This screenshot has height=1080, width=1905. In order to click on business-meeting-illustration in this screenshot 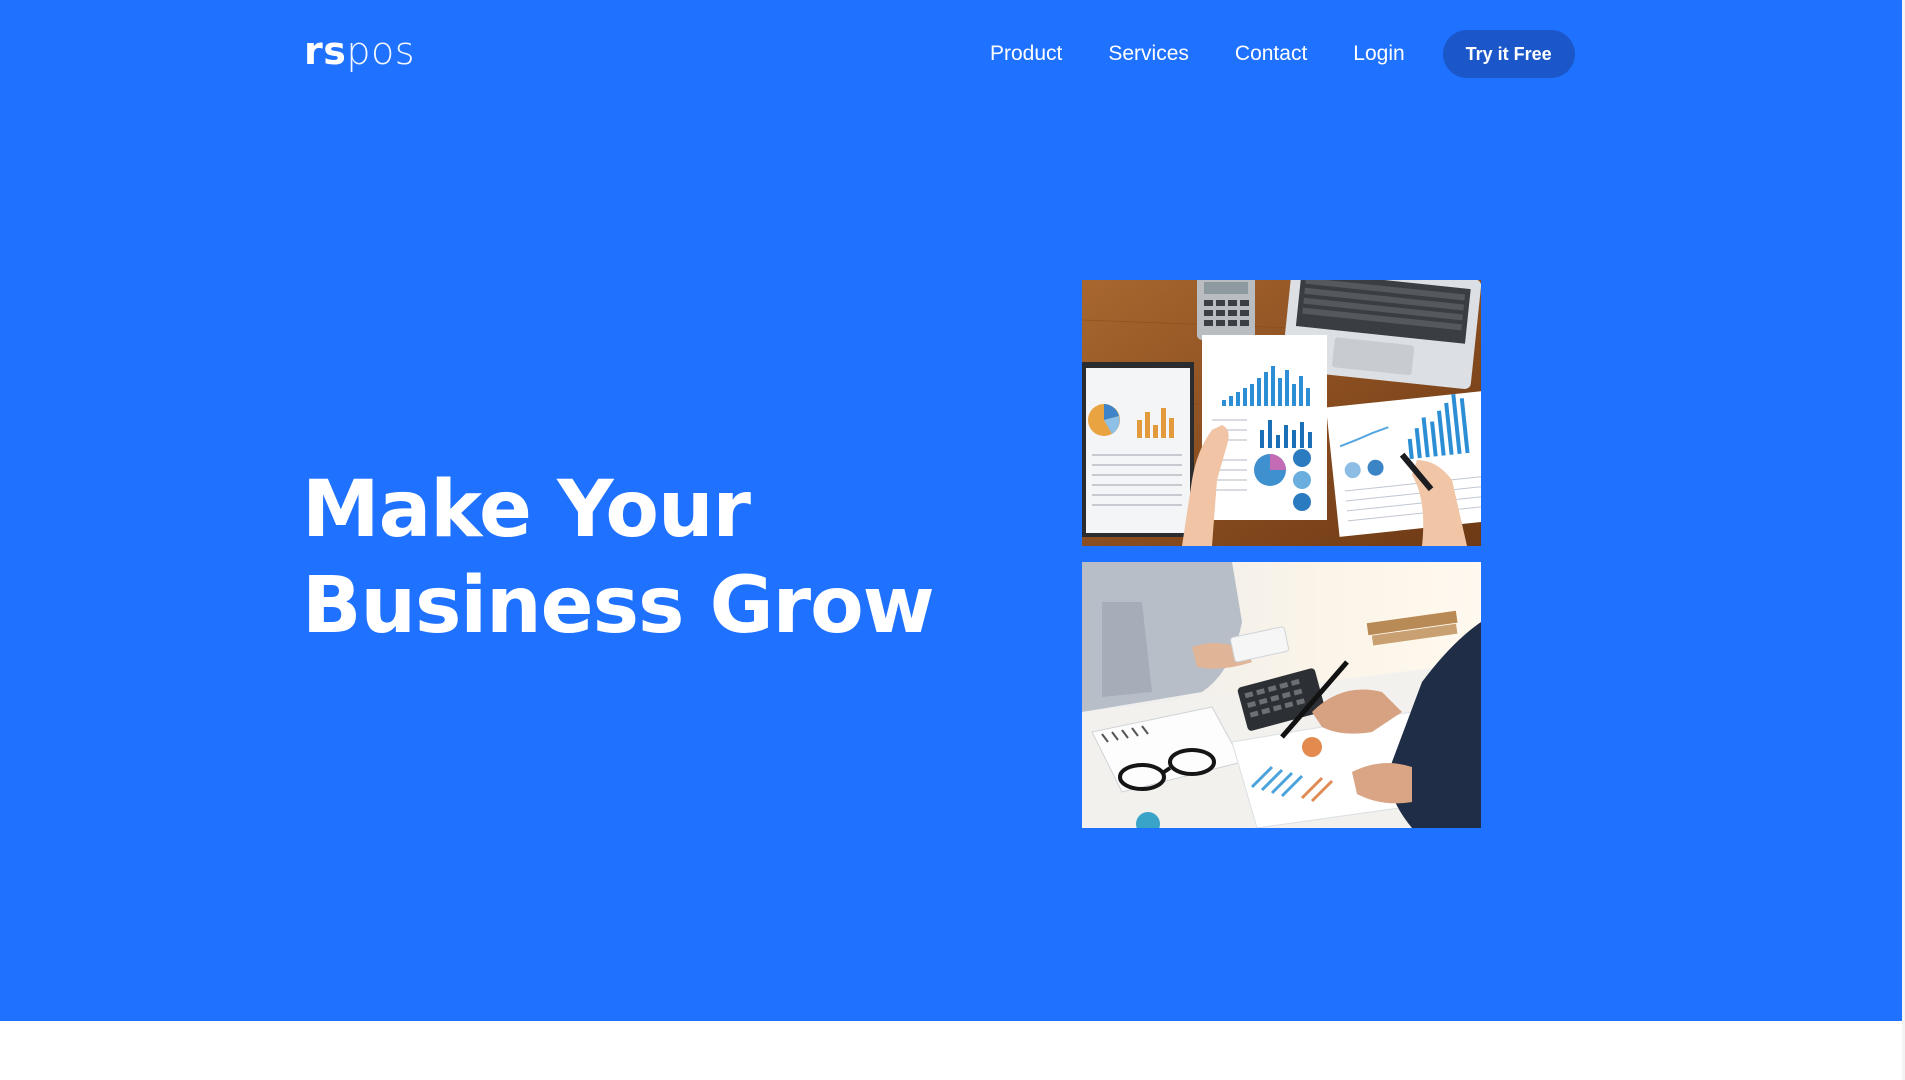, I will do `click(1281, 695)`.